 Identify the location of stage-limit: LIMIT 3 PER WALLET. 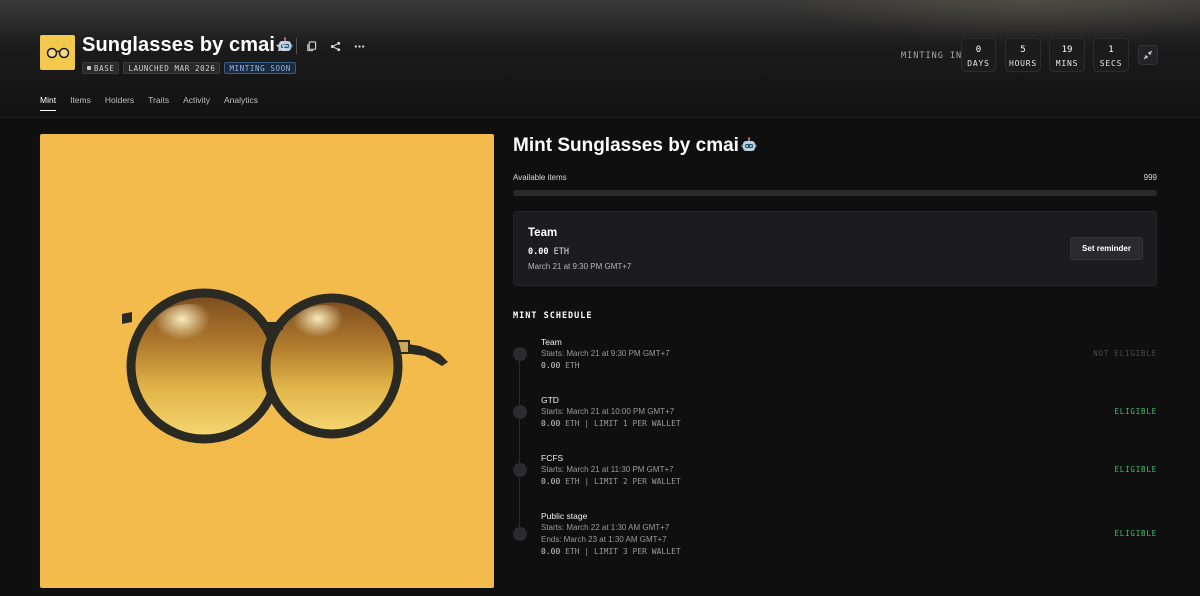
(637, 551).